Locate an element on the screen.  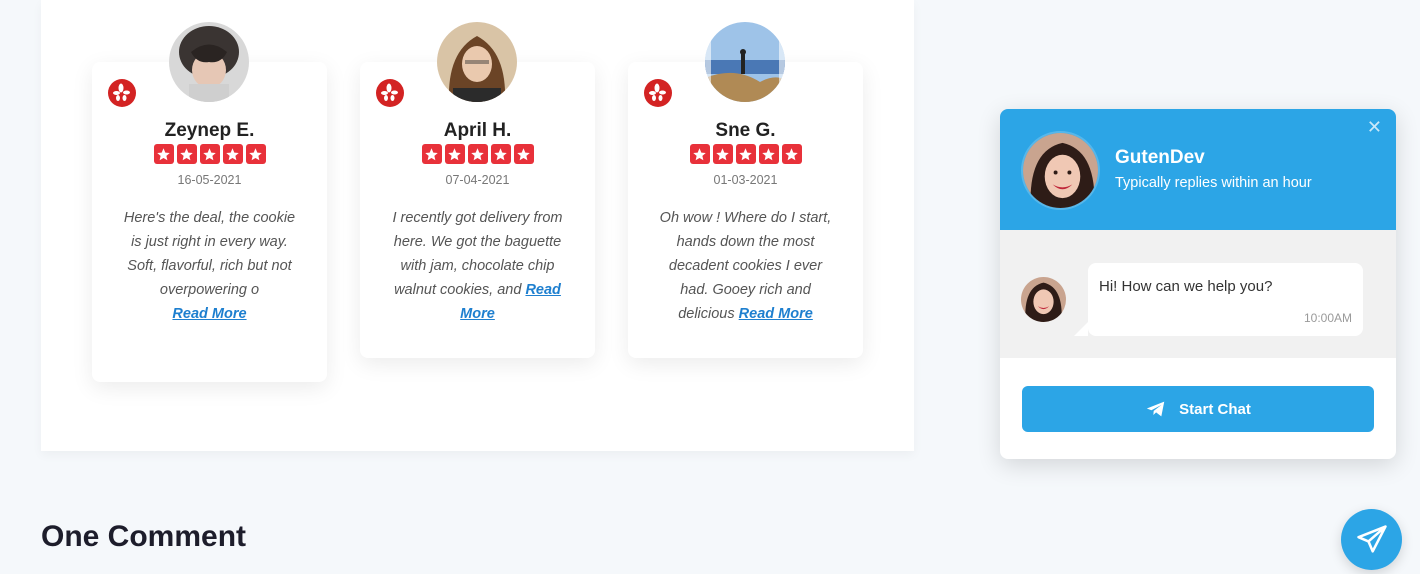
message-time: 10:00AM is located at coordinates (1327, 318).